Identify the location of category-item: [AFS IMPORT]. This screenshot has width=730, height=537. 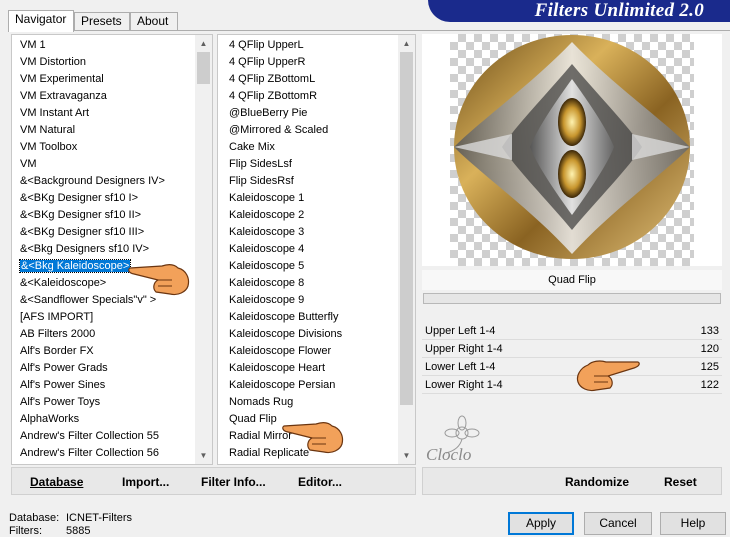
(103, 317).